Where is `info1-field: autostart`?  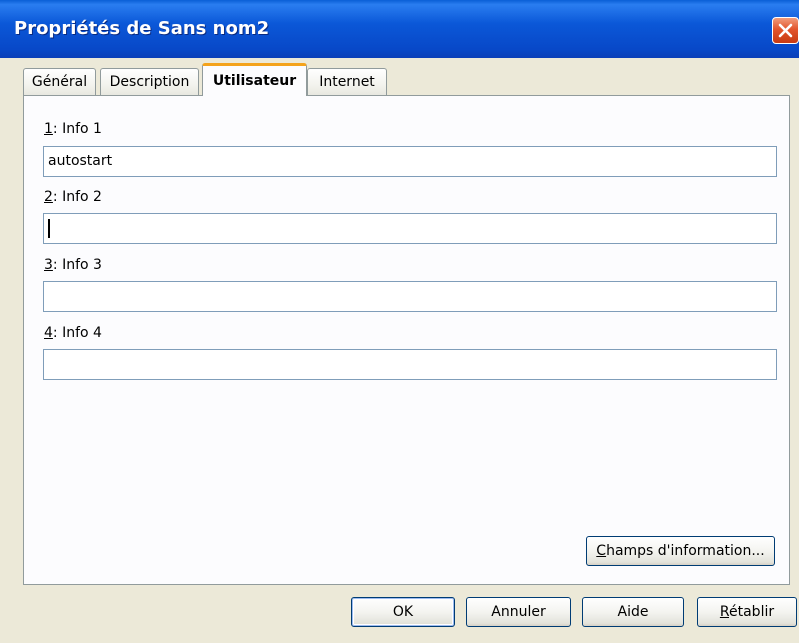 info1-field: autostart is located at coordinates (410, 161).